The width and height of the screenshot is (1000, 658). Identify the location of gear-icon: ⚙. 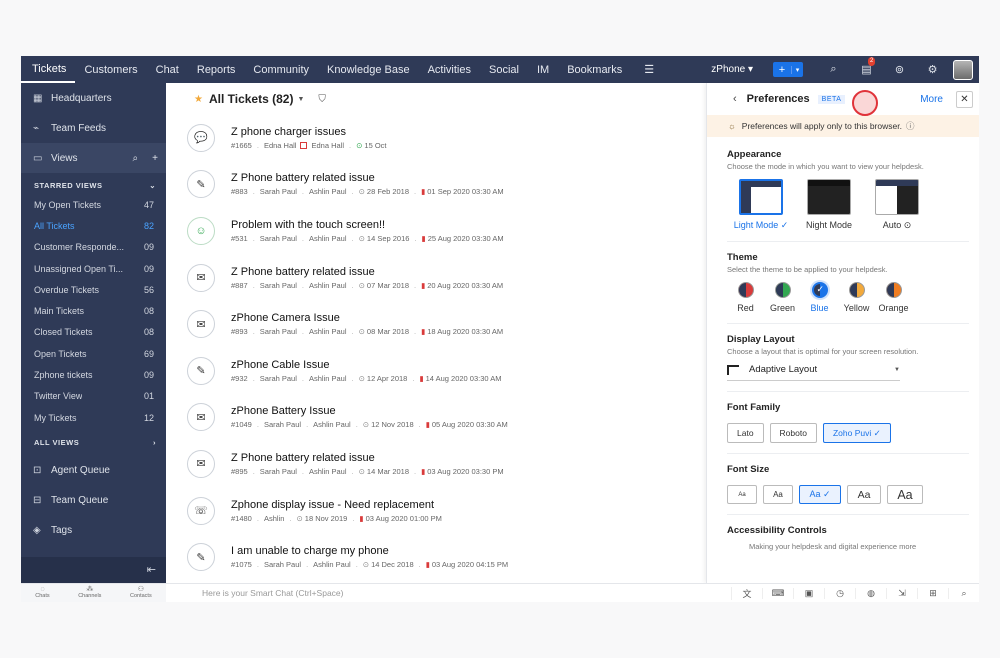
(932, 69).